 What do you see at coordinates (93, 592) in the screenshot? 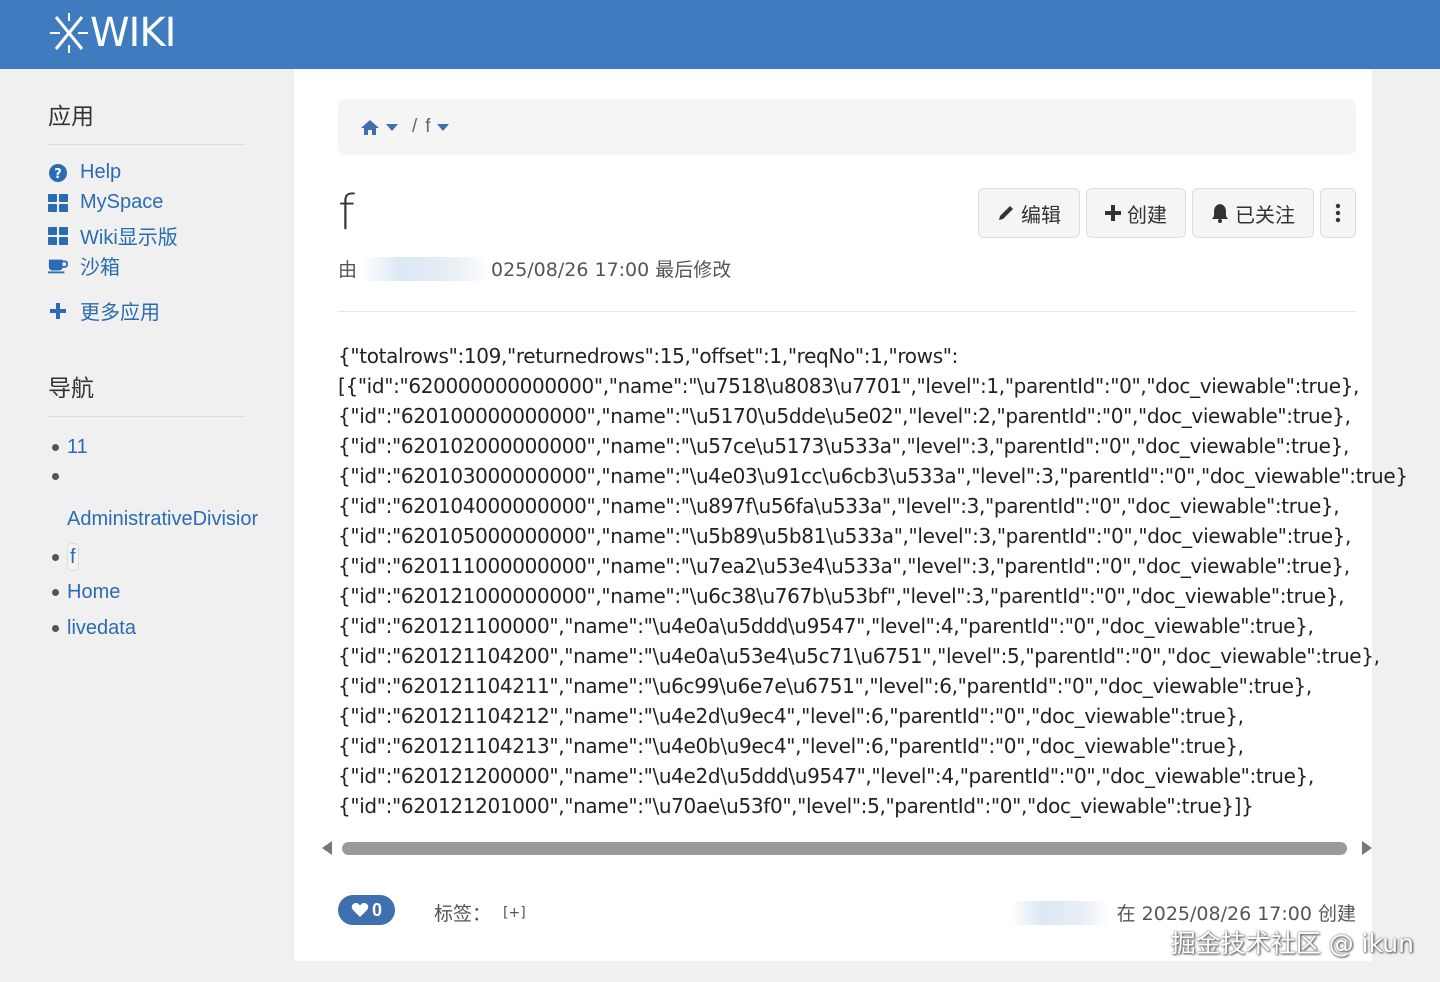
I see `nav-link: Home` at bounding box center [93, 592].